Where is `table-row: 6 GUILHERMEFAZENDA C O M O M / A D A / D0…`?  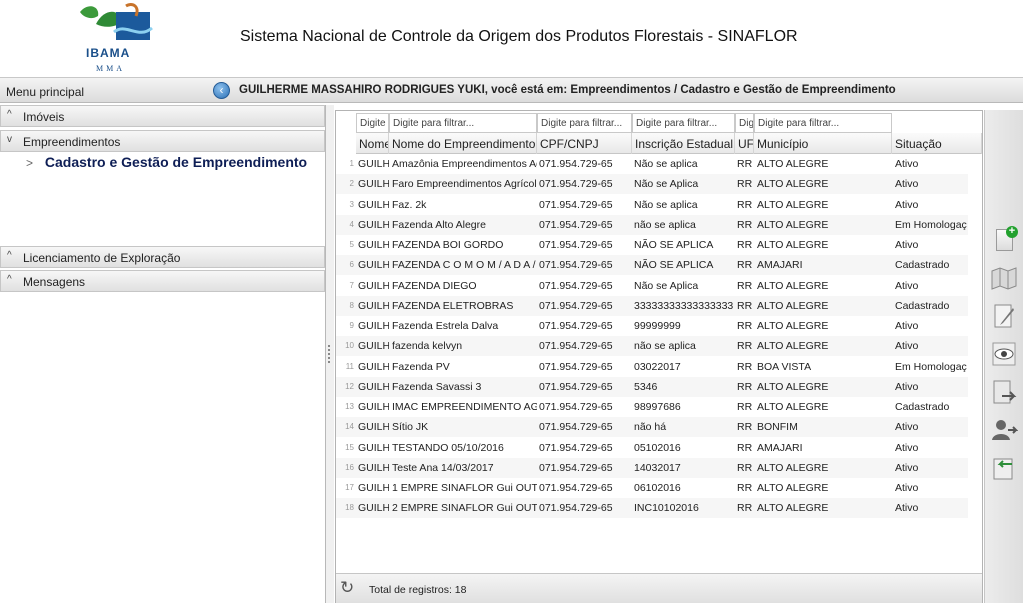 table-row: 6 GUILHERMEFAZENDA C O M O M / A D A / D0… is located at coordinates (652, 265).